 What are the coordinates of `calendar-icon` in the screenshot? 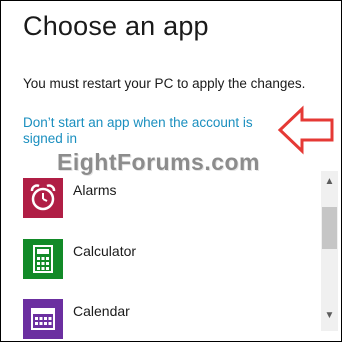 It's located at (43, 319).